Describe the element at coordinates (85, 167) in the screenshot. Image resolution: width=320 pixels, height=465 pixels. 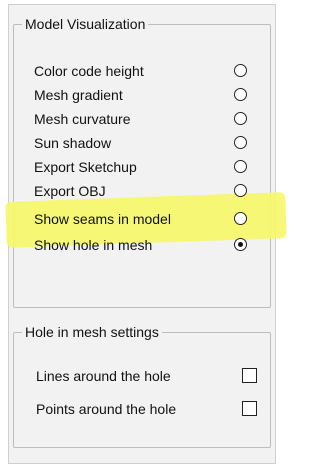
I see `option-label: Export Sketchup` at that location.